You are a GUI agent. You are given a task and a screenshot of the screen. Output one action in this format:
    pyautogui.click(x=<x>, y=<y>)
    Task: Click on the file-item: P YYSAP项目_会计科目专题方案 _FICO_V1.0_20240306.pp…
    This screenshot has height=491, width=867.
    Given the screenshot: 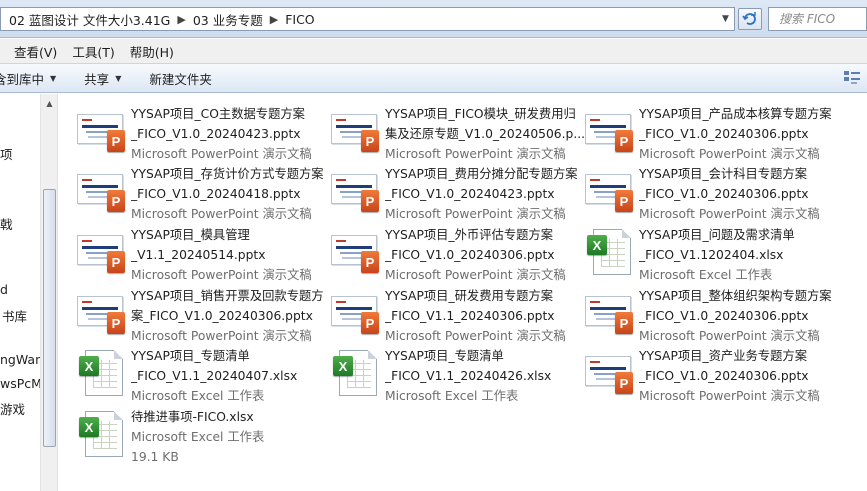 What is the action you would take?
    pyautogui.click(x=710, y=193)
    